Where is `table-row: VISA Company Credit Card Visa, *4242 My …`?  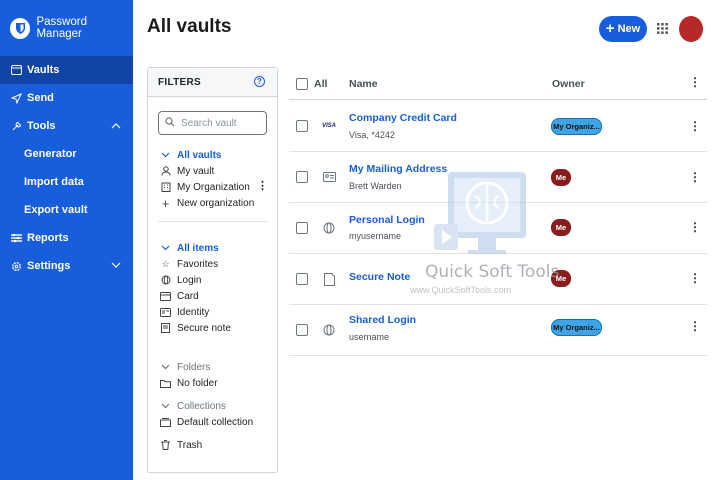
table-row: VISA Company Credit Card Visa, *4242 My … is located at coordinates (498, 126).